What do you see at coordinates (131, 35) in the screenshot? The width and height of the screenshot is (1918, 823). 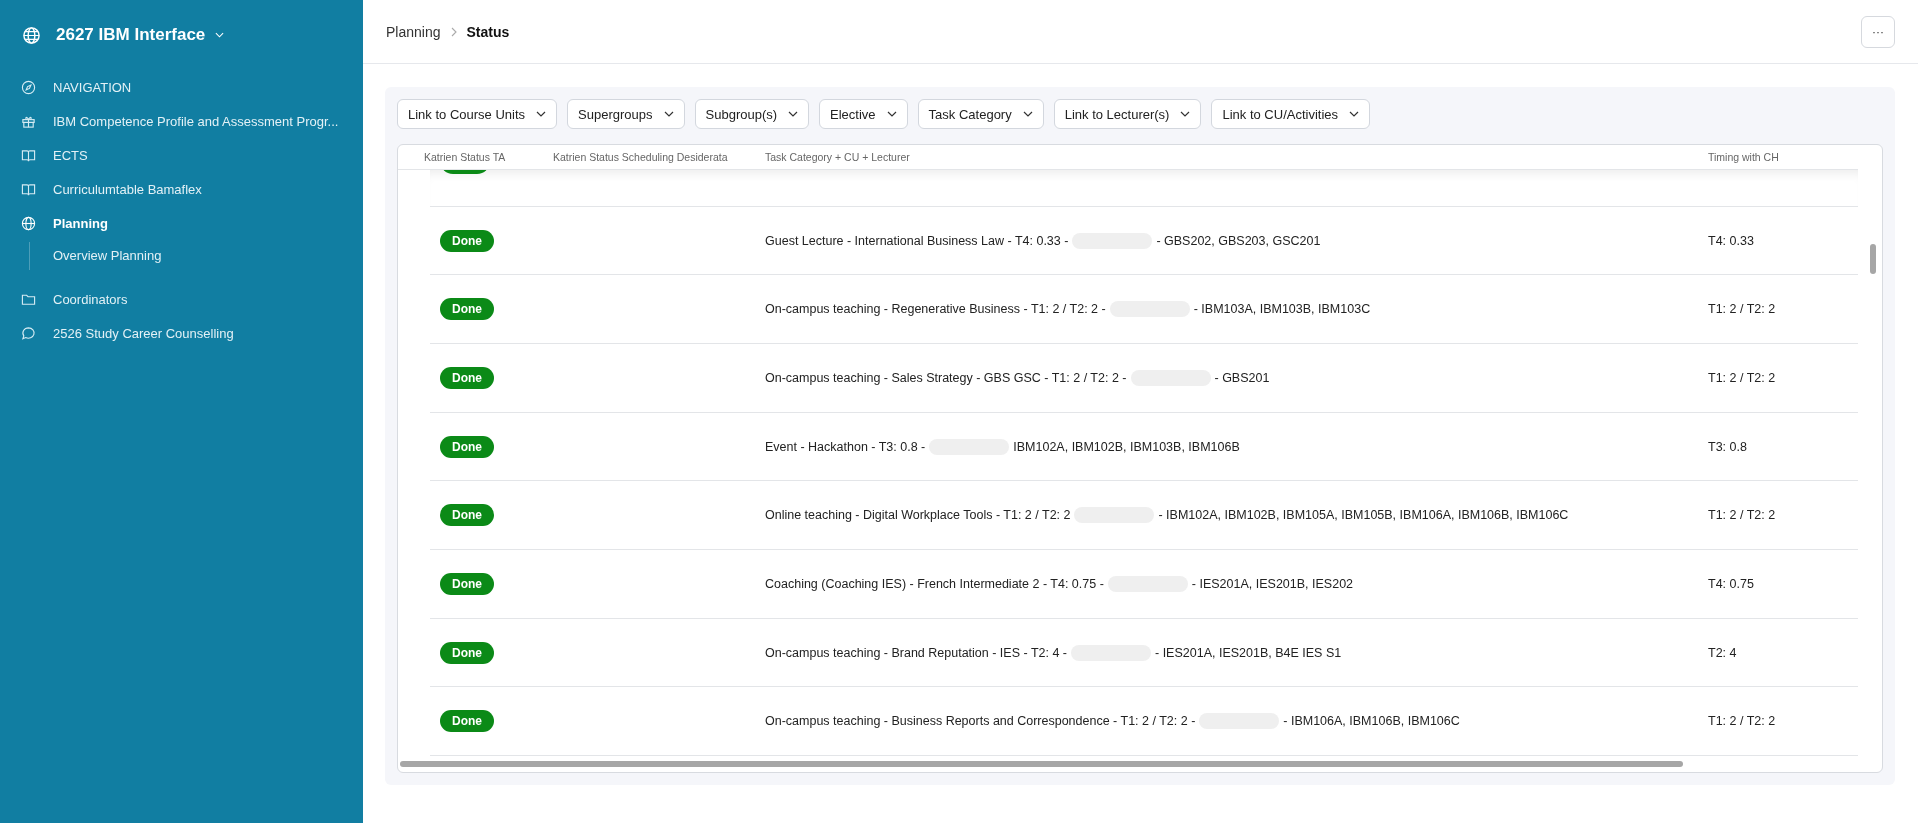 I see `workspace-title: 2627 IBM Interface` at bounding box center [131, 35].